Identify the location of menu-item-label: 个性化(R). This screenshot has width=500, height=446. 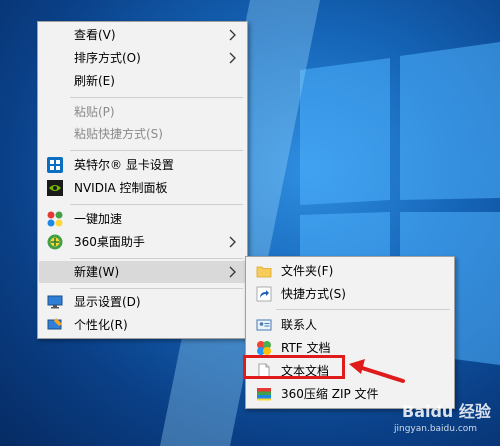
(101, 325).